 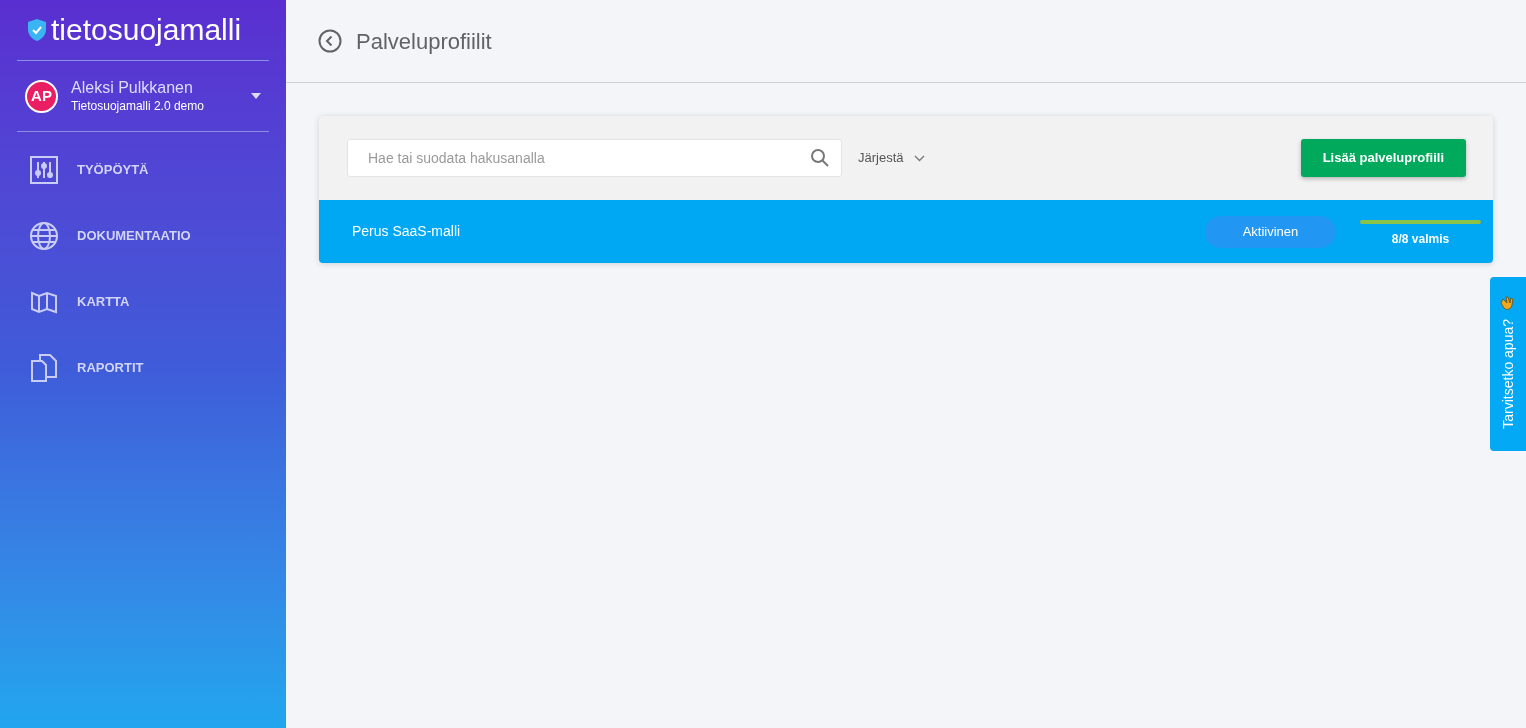 What do you see at coordinates (919, 158) in the screenshot?
I see `chevron-down-icon` at bounding box center [919, 158].